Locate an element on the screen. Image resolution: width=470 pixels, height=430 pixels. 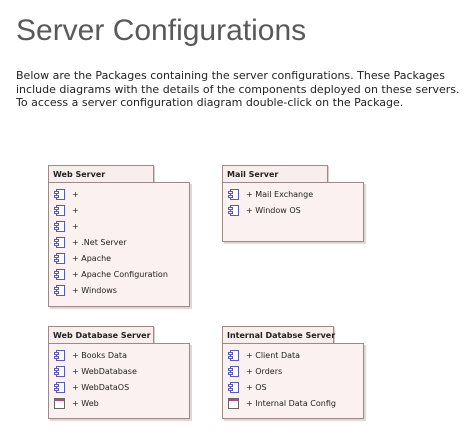
package-tab: Web Database Server is located at coordinates (101, 335).